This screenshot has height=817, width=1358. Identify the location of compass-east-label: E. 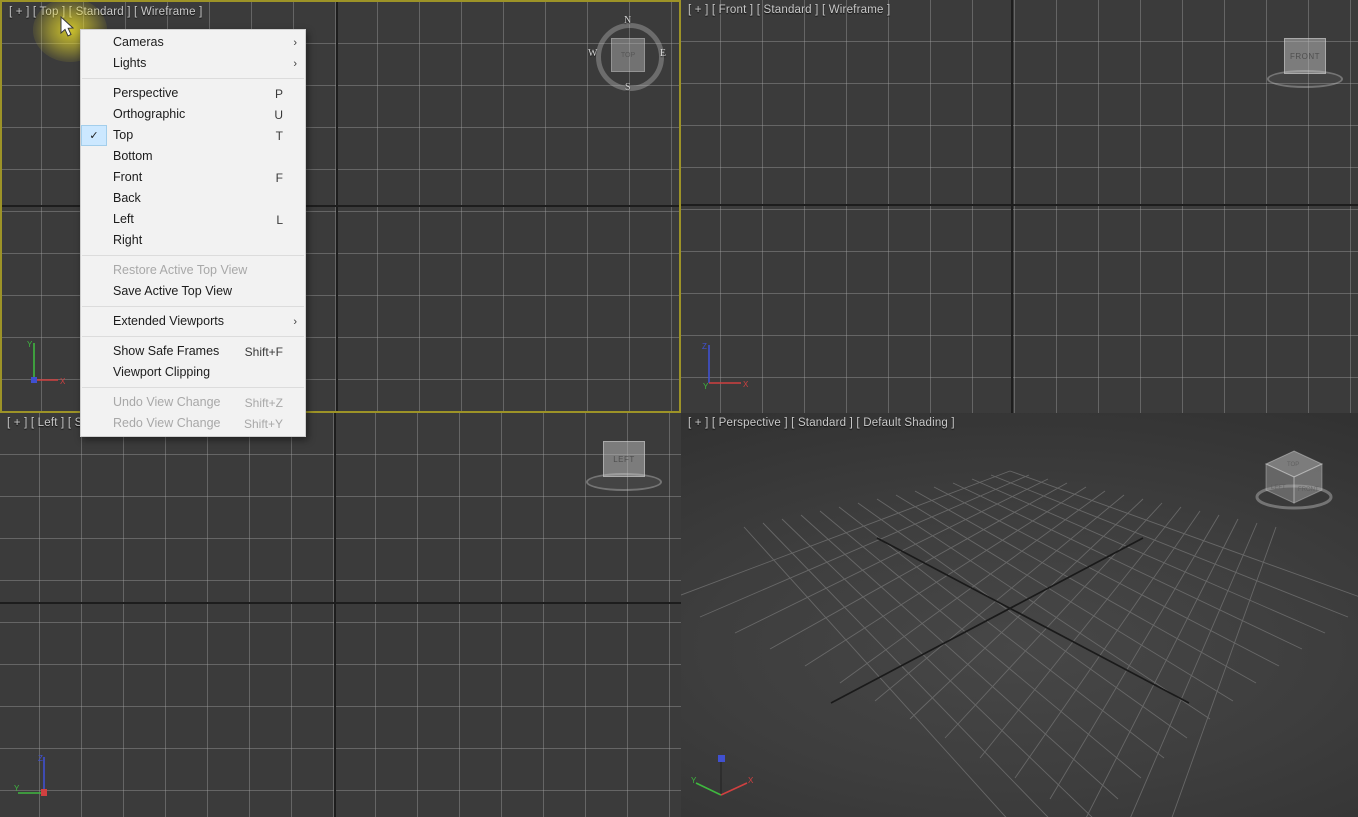
(663, 53).